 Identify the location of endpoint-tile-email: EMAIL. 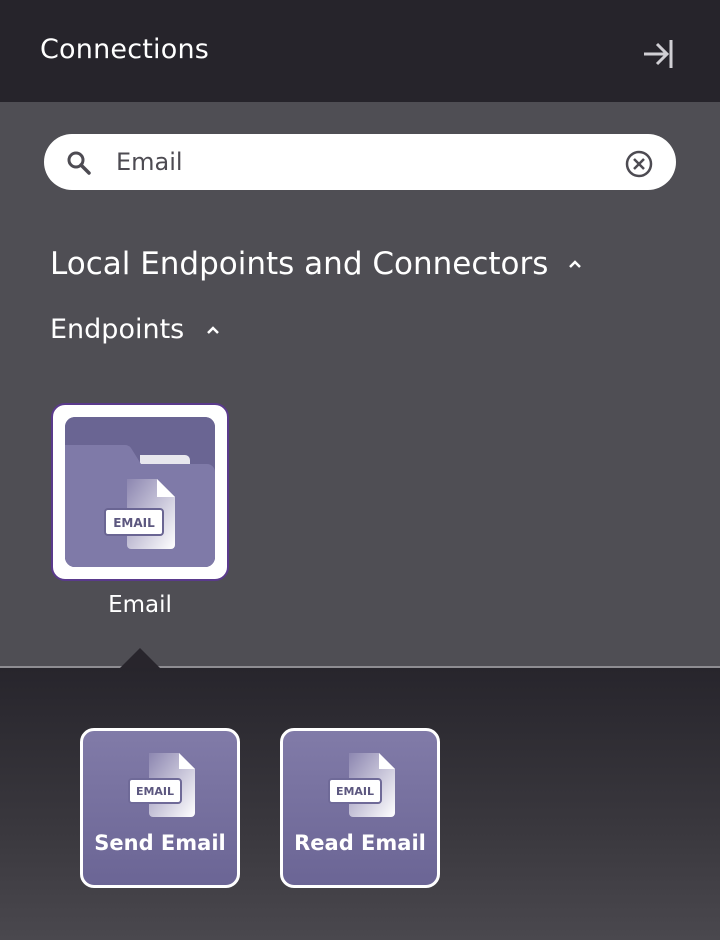
(140, 492).